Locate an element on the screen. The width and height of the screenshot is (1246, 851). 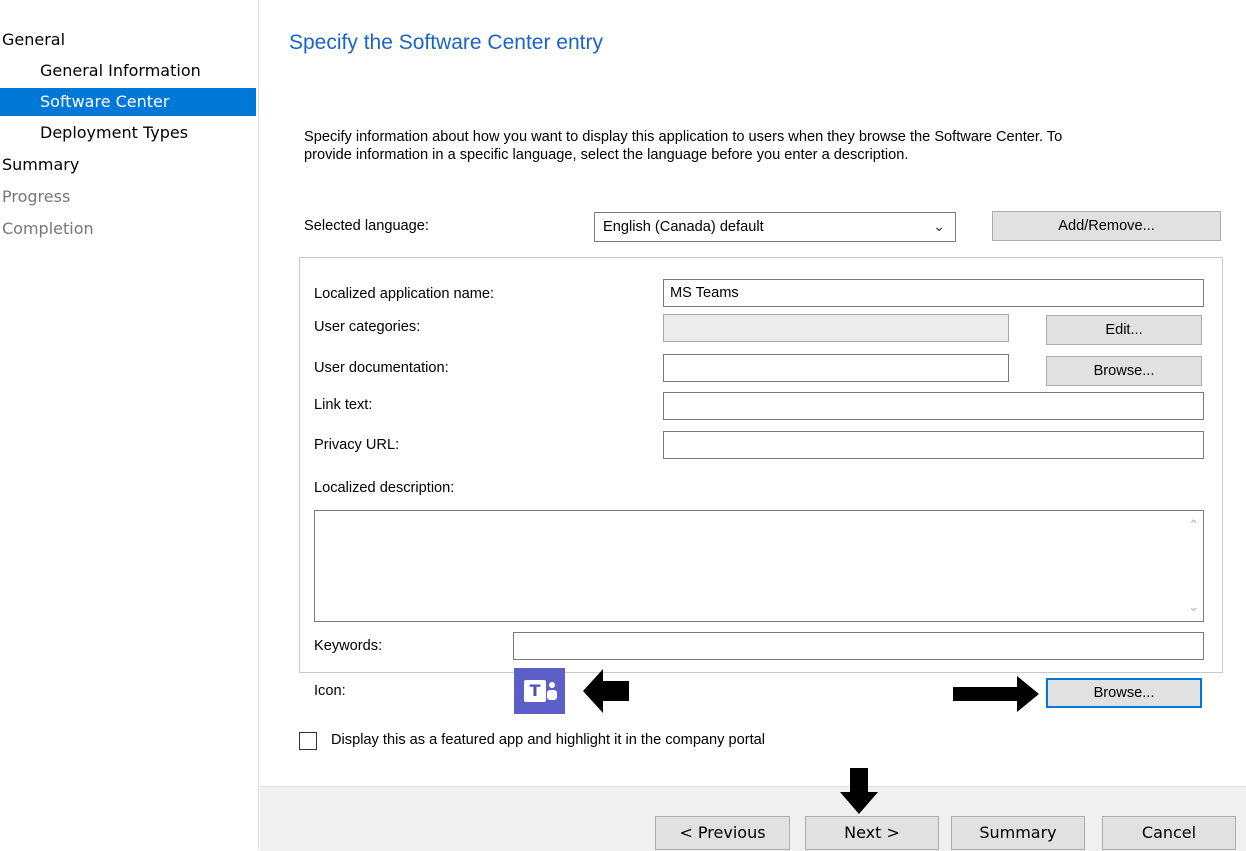
description-textarea: ⌃ ⌄ is located at coordinates (759, 566).